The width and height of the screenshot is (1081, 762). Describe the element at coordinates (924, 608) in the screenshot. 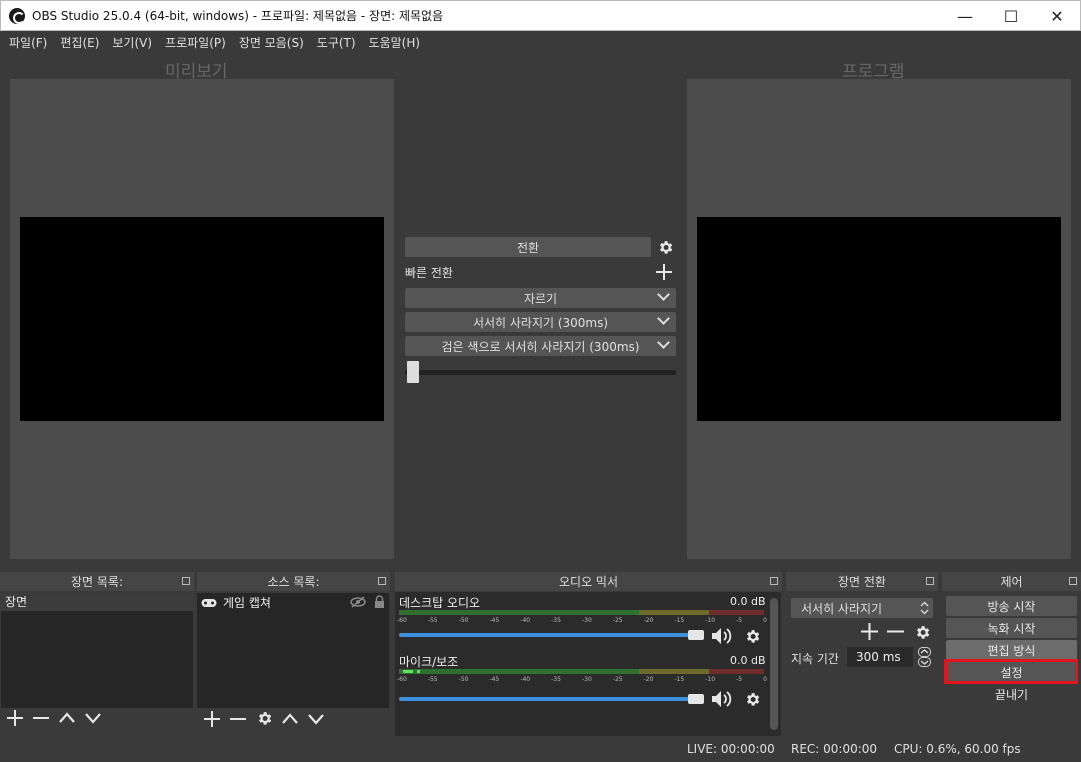

I see `select-spinner-icon` at that location.